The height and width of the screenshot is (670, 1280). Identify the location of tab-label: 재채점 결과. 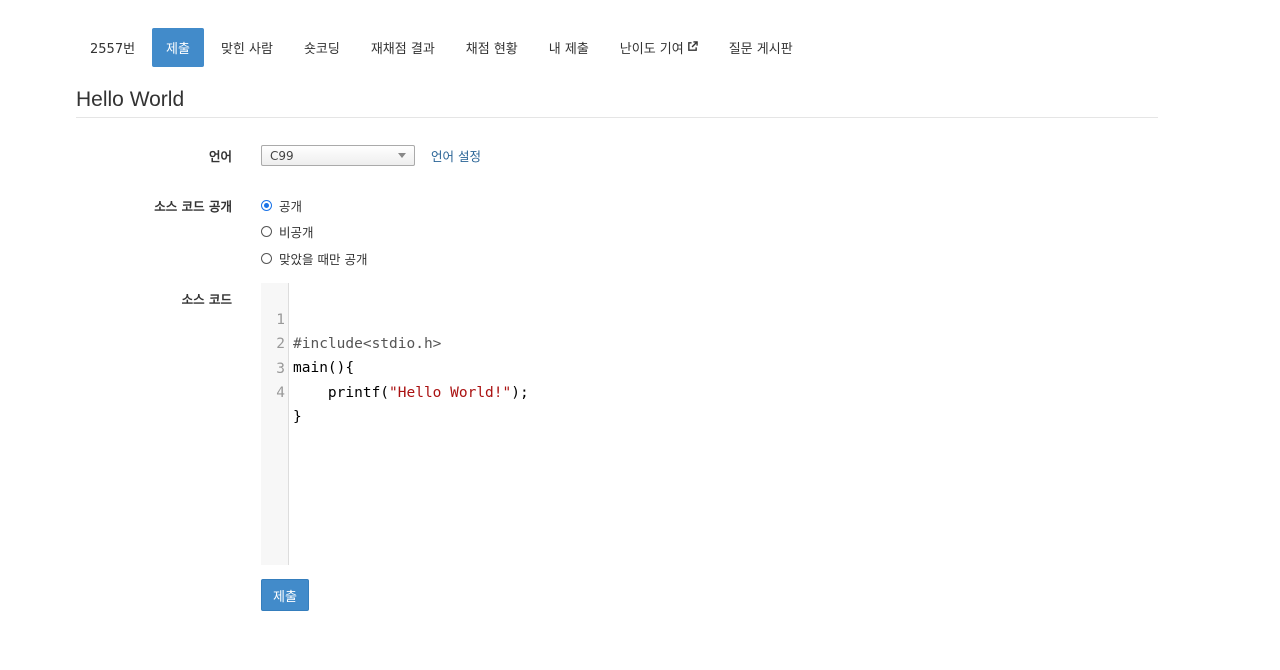
(402, 49).